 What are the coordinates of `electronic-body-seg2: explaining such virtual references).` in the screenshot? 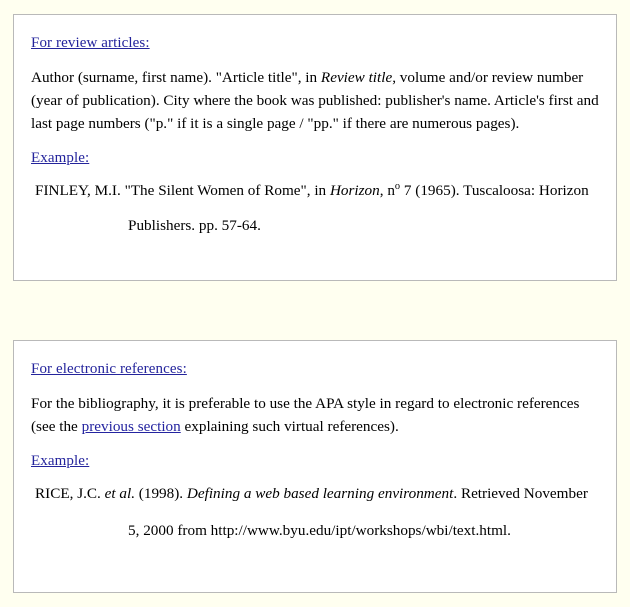 It's located at (289, 426).